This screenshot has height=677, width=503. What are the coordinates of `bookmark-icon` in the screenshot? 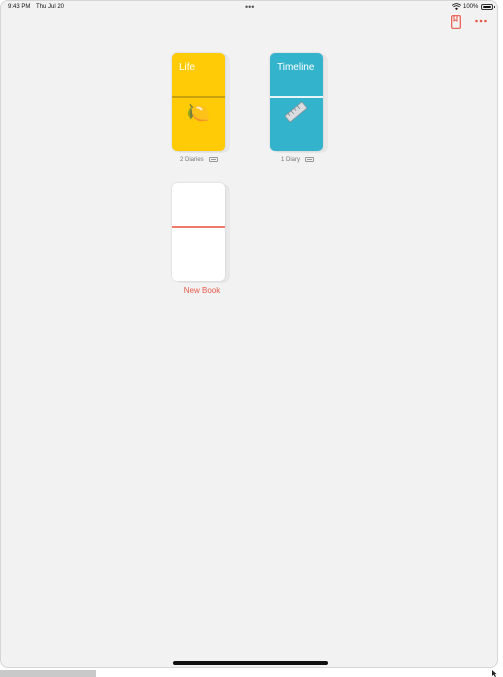 It's located at (456, 22).